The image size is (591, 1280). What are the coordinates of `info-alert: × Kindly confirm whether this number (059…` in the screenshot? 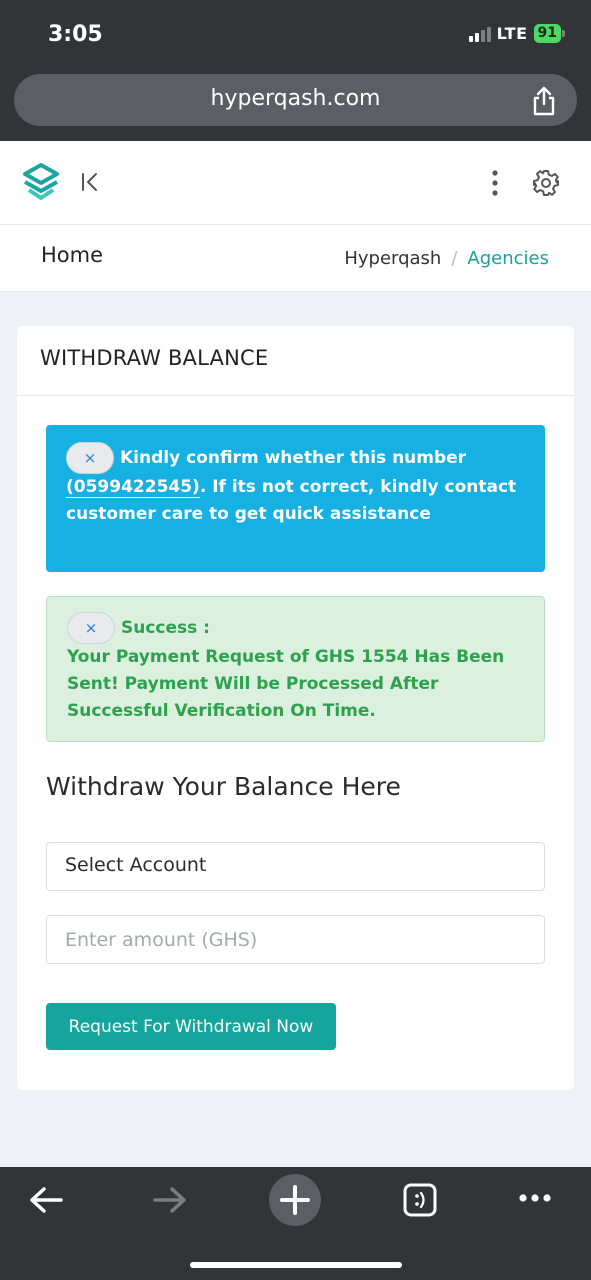 It's located at (295, 498).